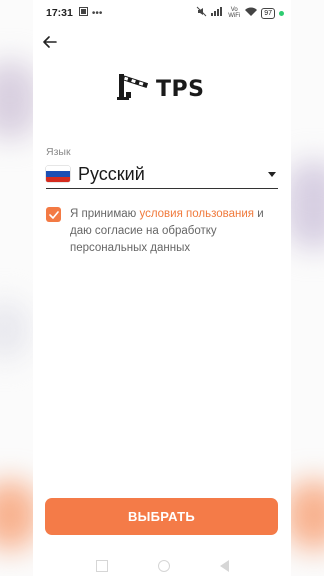 Image resolution: width=324 pixels, height=576 pixels. I want to click on consent-checkbox, so click(53, 214).